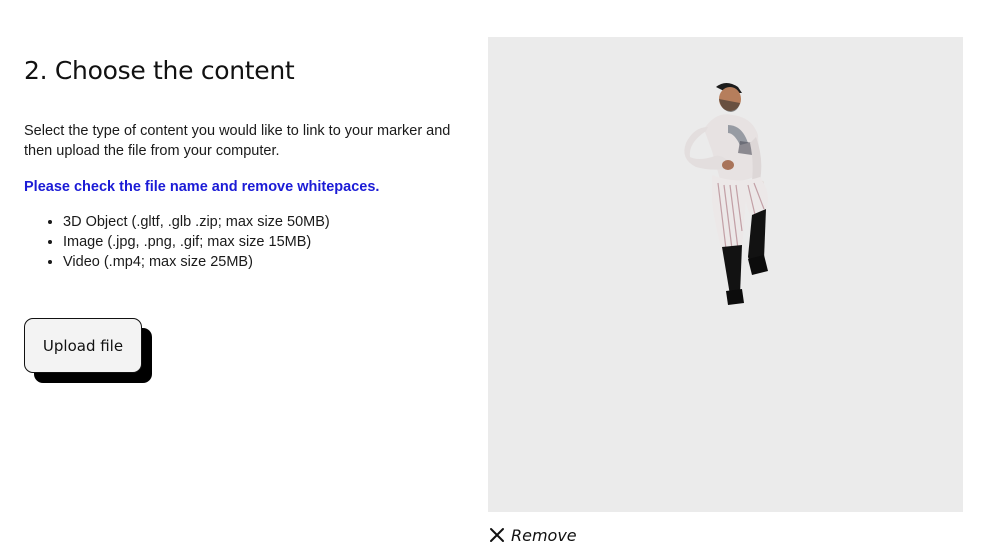 This screenshot has height=549, width=1001. What do you see at coordinates (544, 535) in the screenshot?
I see `remove-label: Remove` at bounding box center [544, 535].